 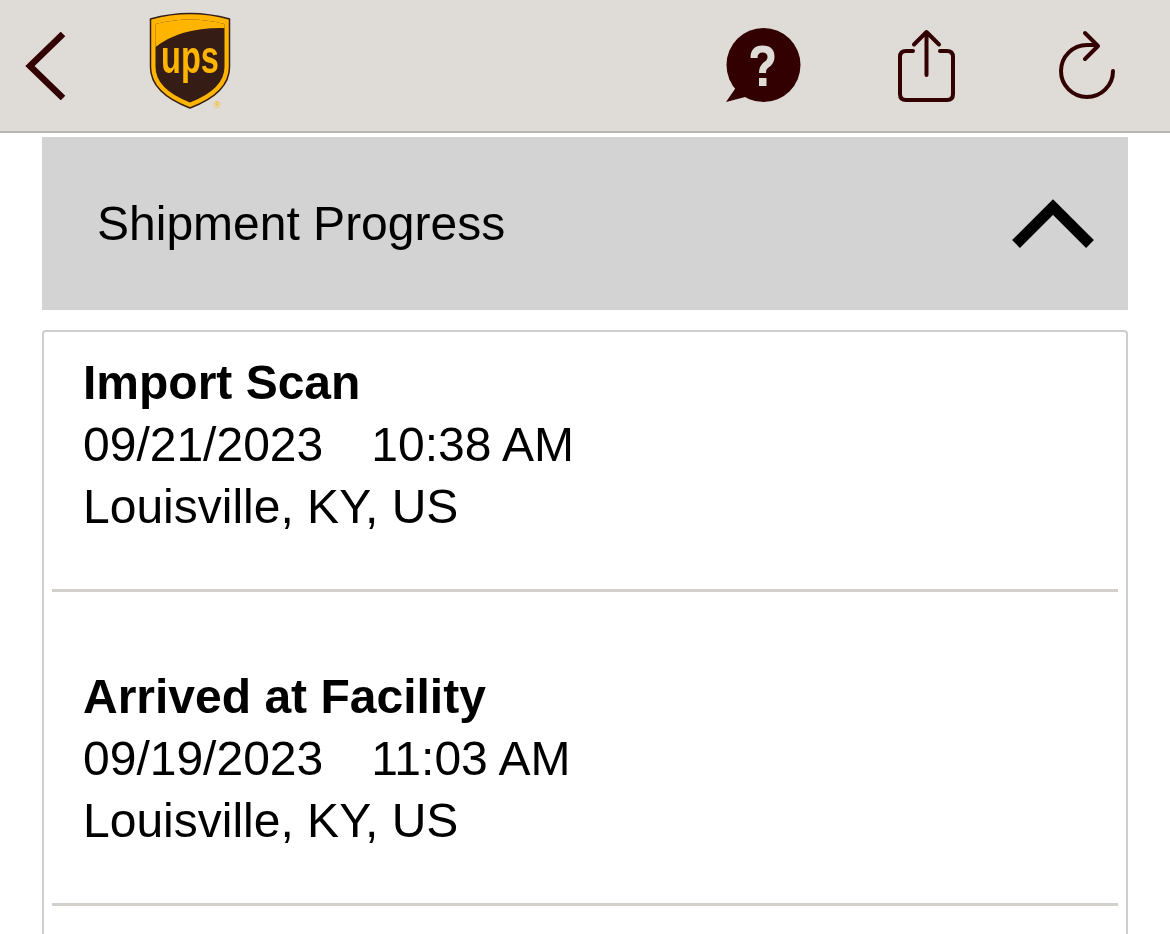 I want to click on event-title: Arrived at Facility, so click(x=285, y=697).